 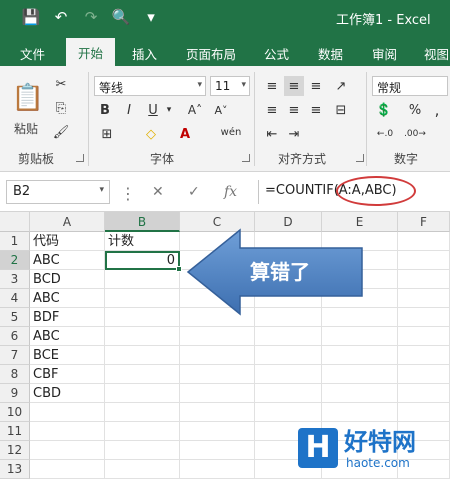 What do you see at coordinates (316, 110) in the screenshot?
I see `align-right-icon: ≡` at bounding box center [316, 110].